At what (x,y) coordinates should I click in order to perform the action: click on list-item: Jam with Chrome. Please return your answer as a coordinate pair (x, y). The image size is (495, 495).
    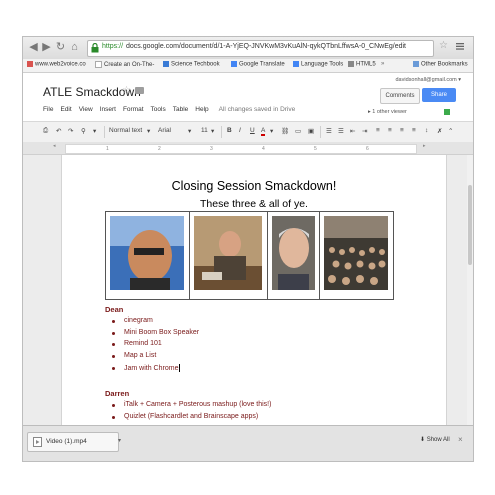
    Looking at the image, I should click on (155, 369).